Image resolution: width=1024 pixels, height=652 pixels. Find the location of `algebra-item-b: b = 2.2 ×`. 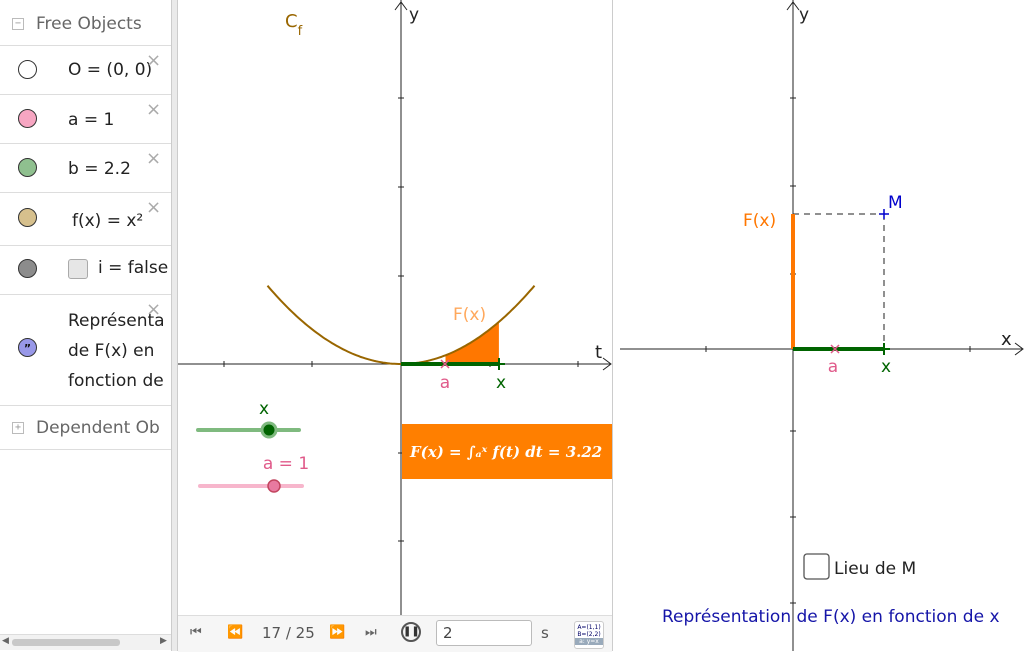

algebra-item-b: b = 2.2 × is located at coordinates (85, 167).